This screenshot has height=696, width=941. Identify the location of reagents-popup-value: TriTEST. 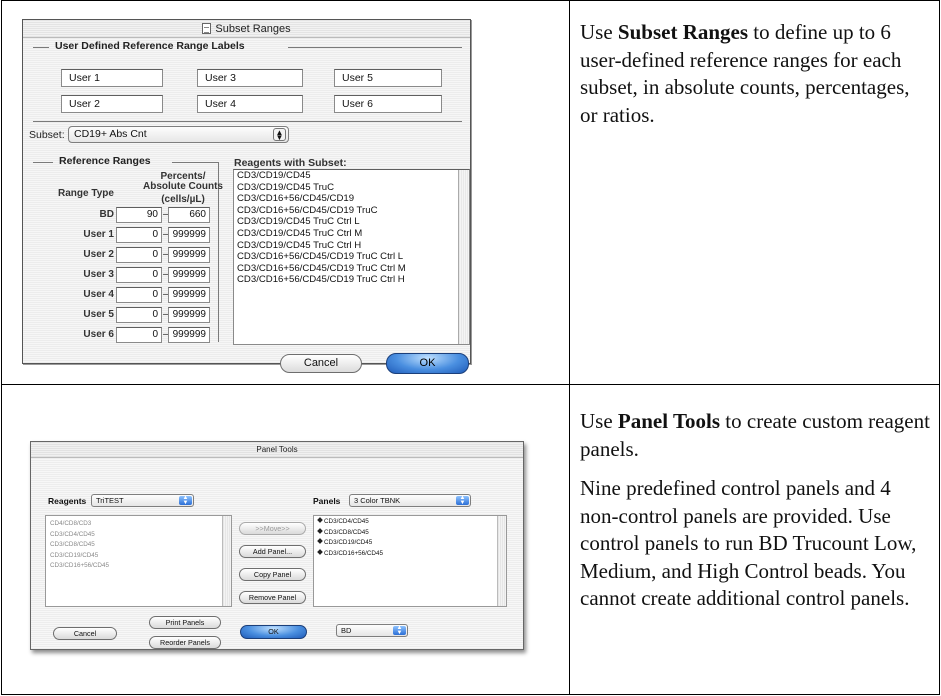
(110, 500).